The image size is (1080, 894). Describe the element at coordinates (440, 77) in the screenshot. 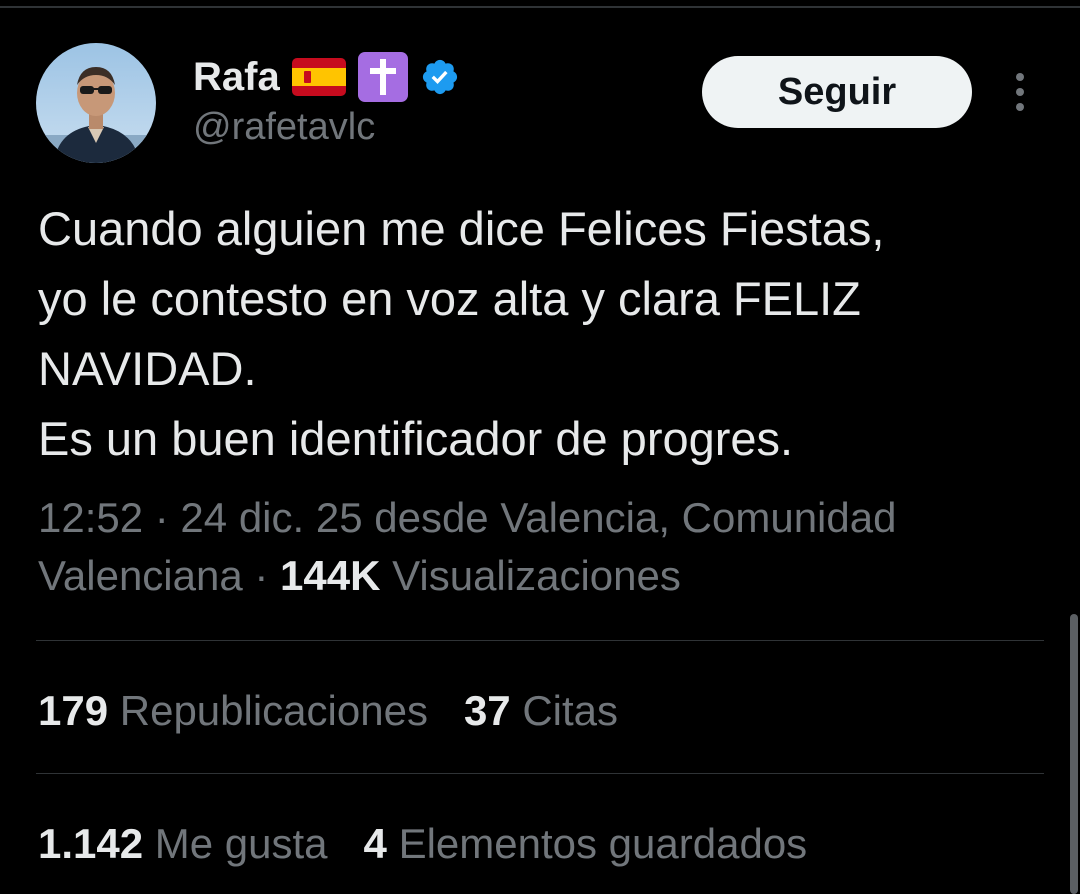

I see `verified-badge-icon` at that location.